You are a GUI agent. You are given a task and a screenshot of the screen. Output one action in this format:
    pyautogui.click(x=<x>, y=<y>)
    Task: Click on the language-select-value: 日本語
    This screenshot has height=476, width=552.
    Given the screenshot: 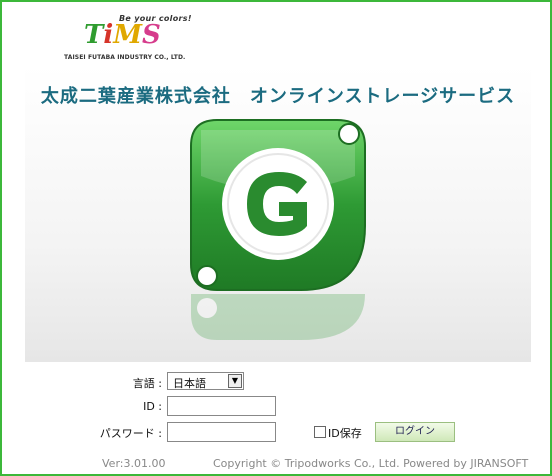 What is the action you would take?
    pyautogui.click(x=189, y=383)
    